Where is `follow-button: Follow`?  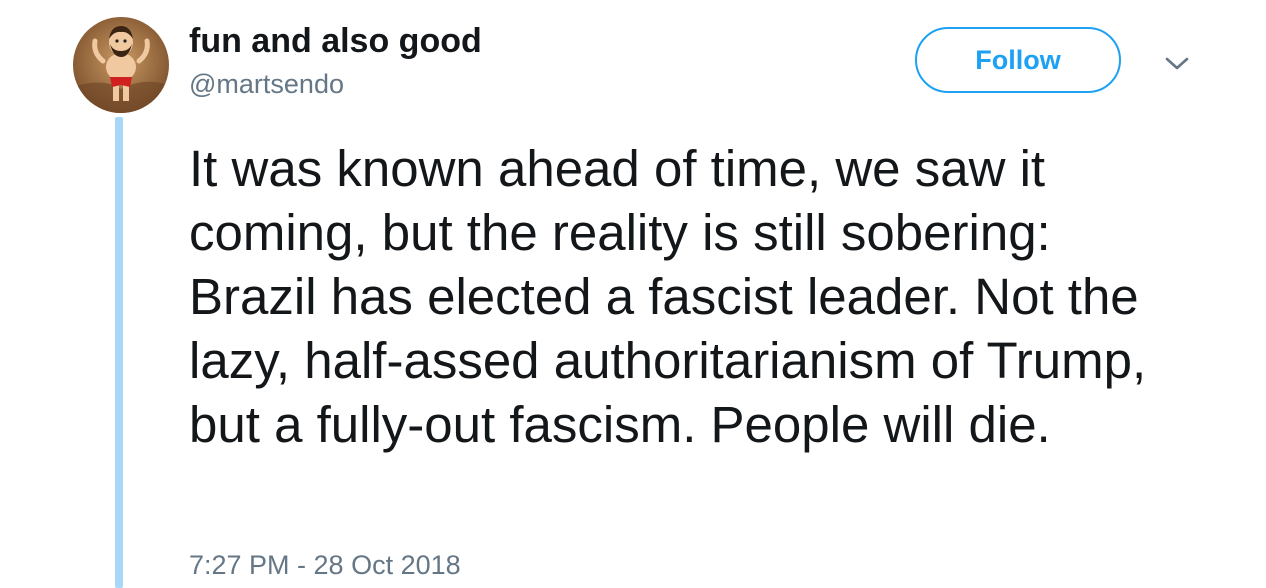 follow-button: Follow is located at coordinates (1018, 60).